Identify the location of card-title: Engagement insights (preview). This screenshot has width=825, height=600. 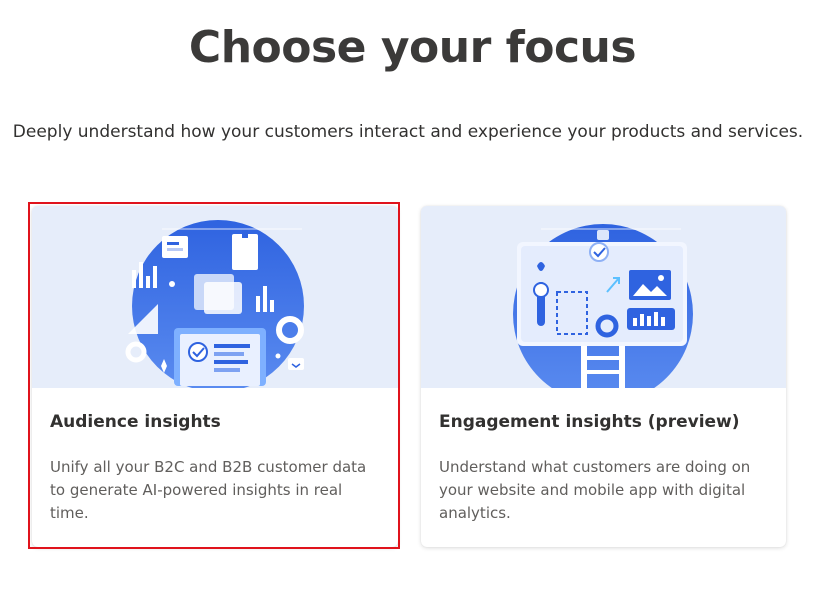
(589, 422).